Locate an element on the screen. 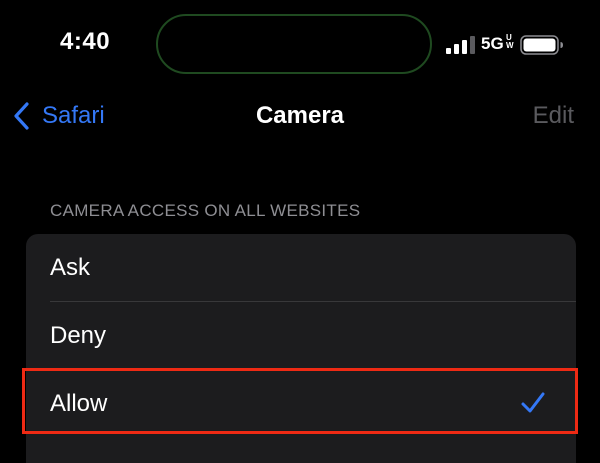 This screenshot has width=600, height=463. option-label: Allow is located at coordinates (79, 403).